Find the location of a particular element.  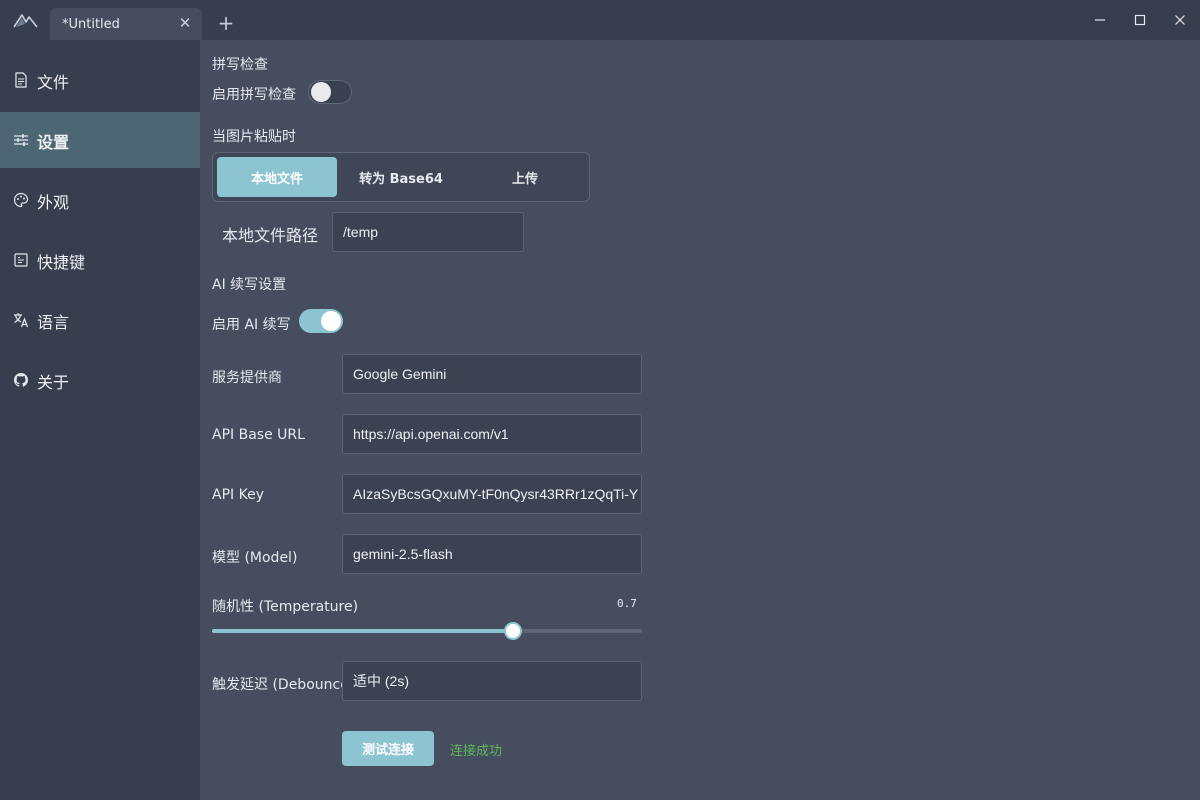

tab-close-icon: ✕ is located at coordinates (185, 23).